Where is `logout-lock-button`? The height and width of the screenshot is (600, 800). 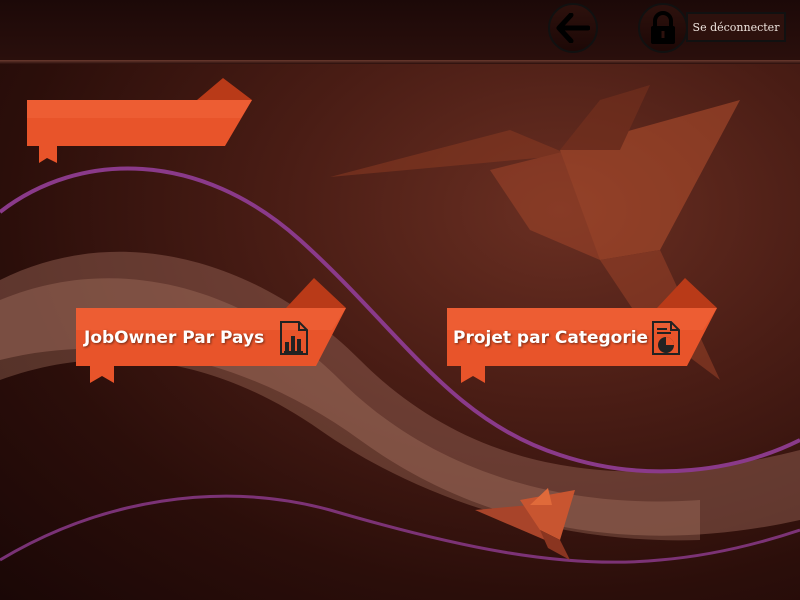
logout-lock-button is located at coordinates (663, 28).